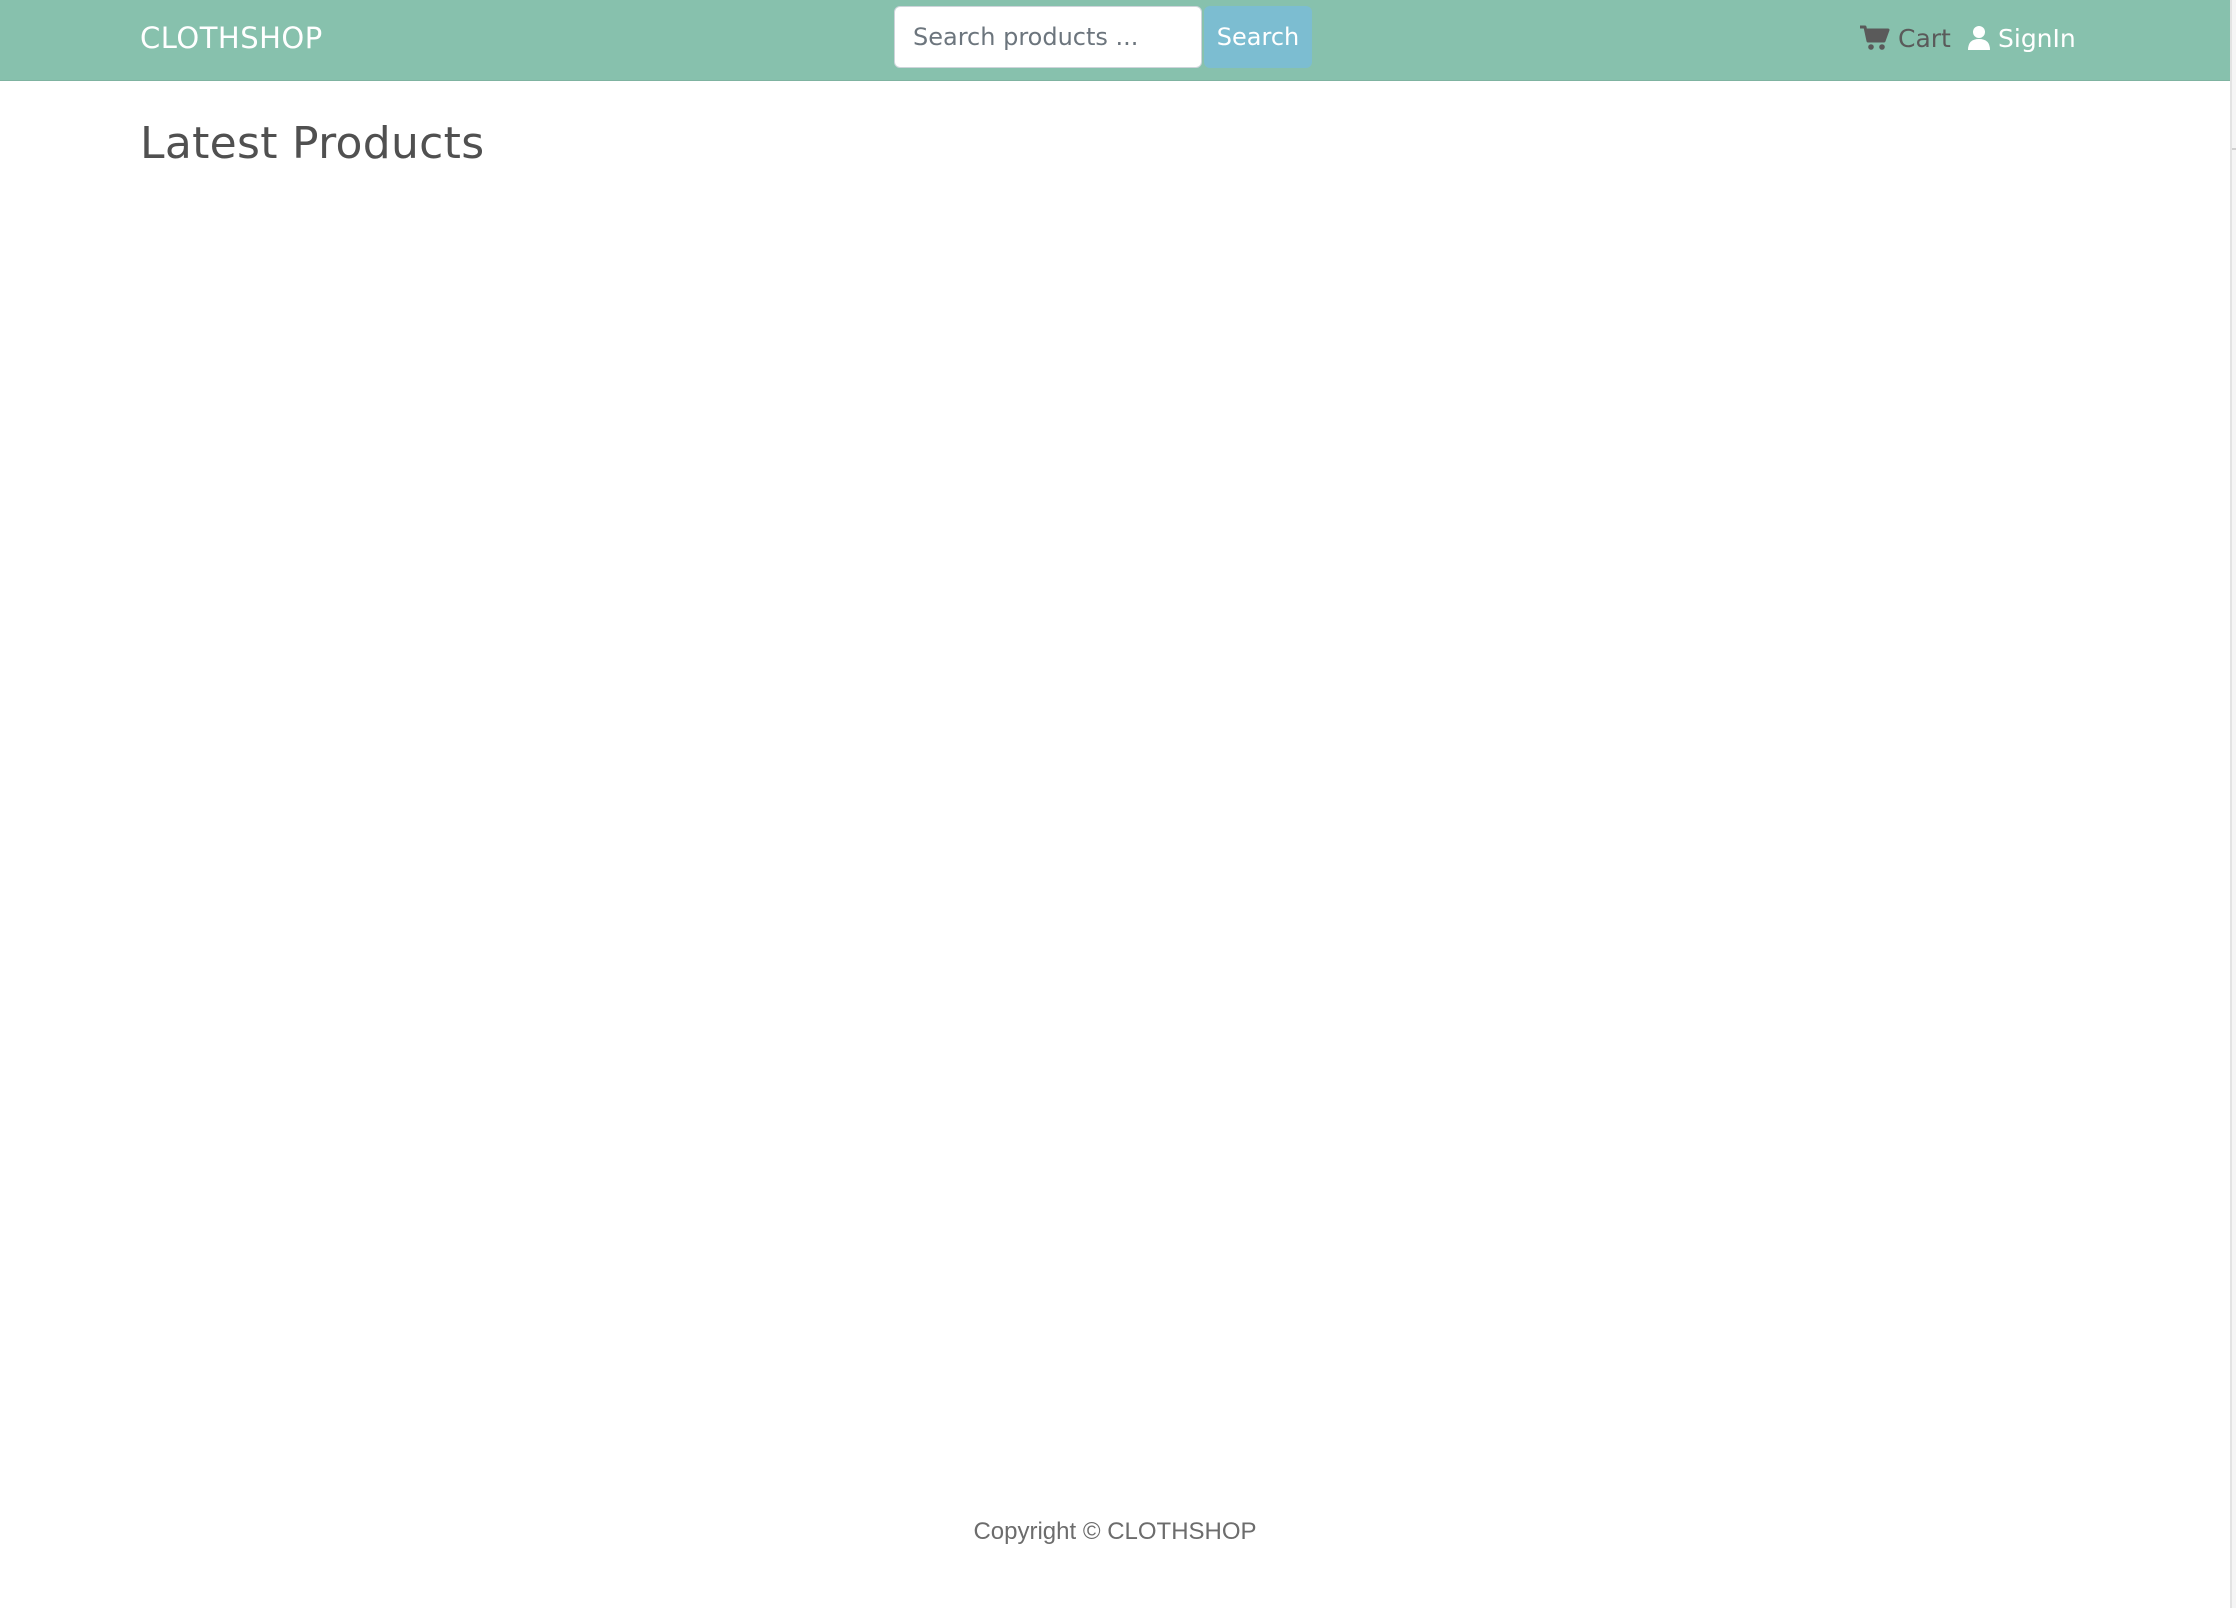 The width and height of the screenshot is (2236, 1608). Describe the element at coordinates (2037, 38) in the screenshot. I see `signin-label: SignIn` at that location.